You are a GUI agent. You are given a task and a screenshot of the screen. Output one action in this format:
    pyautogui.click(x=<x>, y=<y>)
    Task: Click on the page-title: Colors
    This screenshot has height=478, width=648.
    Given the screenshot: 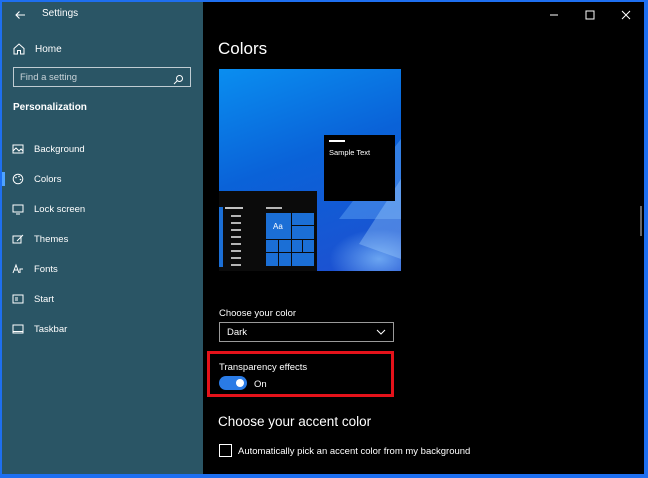 What is the action you would take?
    pyautogui.click(x=243, y=48)
    